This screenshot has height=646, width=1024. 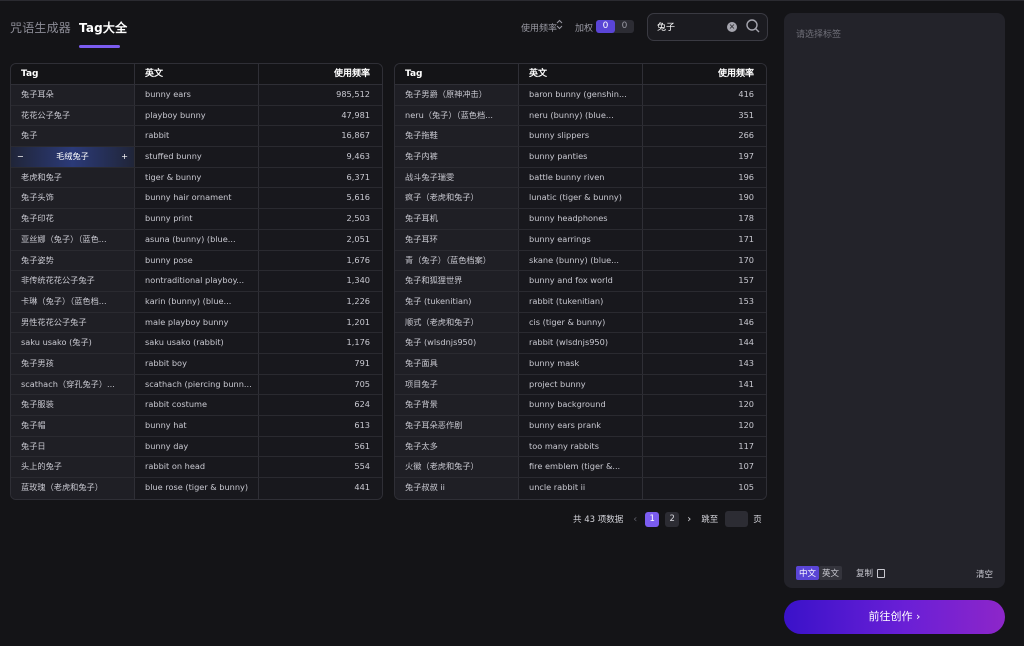 What do you see at coordinates (457, 384) in the screenshot?
I see `tag-cell: 项目兔子` at bounding box center [457, 384].